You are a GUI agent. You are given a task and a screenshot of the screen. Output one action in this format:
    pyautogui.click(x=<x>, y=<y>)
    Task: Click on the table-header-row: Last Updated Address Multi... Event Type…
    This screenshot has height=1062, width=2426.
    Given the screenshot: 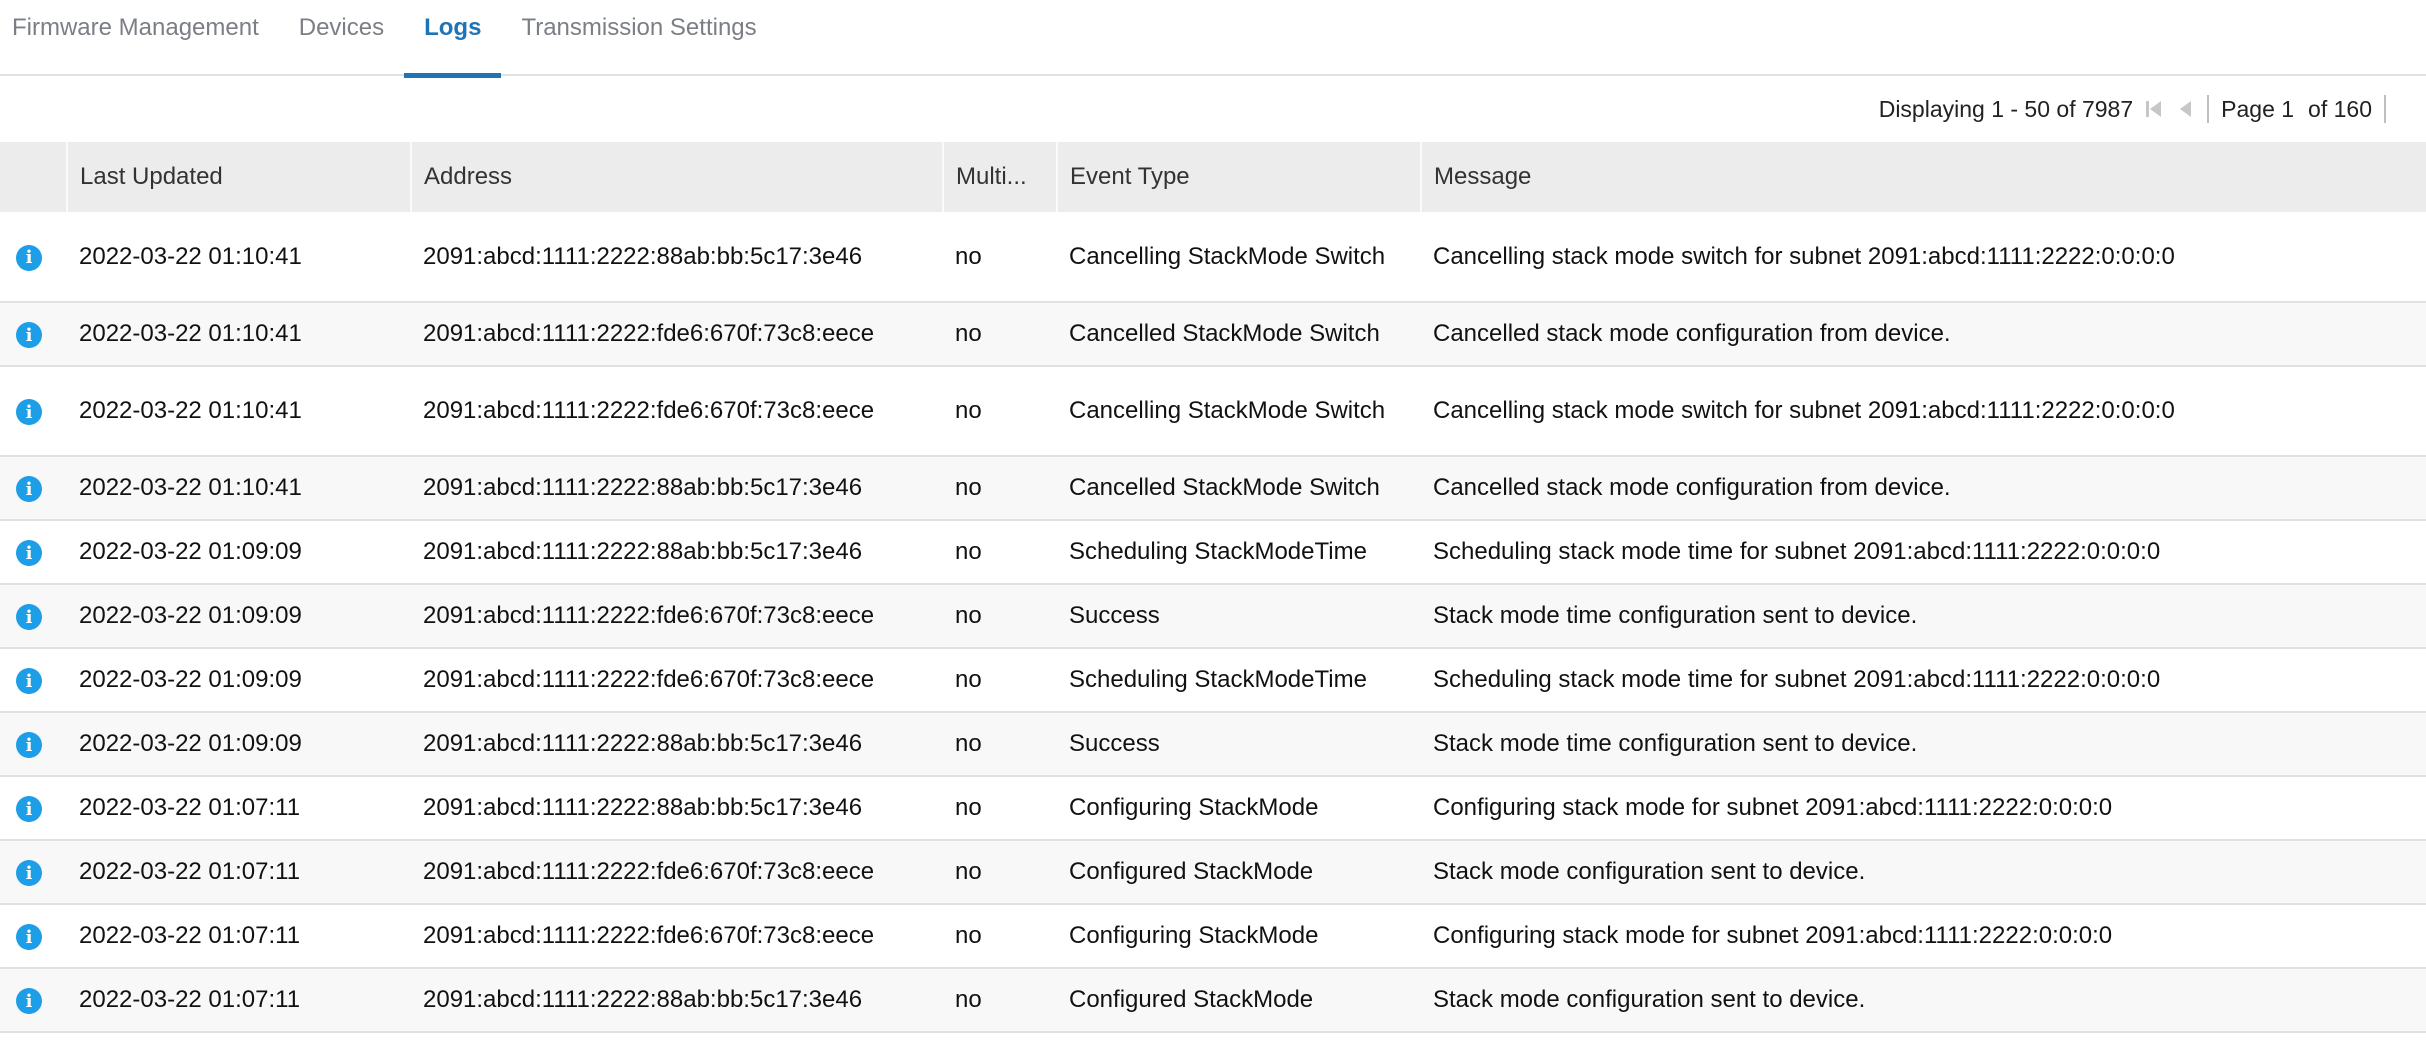 What is the action you would take?
    pyautogui.click(x=1213, y=177)
    